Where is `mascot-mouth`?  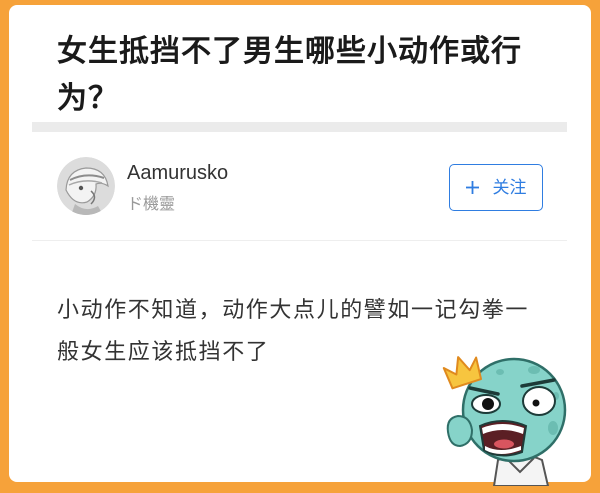 mascot-mouth is located at coordinates (503, 438).